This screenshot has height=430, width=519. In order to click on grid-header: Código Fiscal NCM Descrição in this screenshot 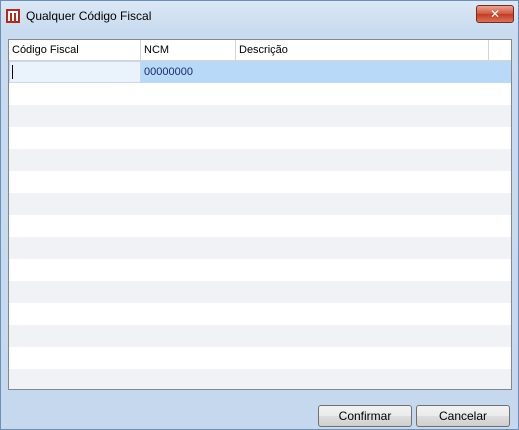, I will do `click(260, 50)`.